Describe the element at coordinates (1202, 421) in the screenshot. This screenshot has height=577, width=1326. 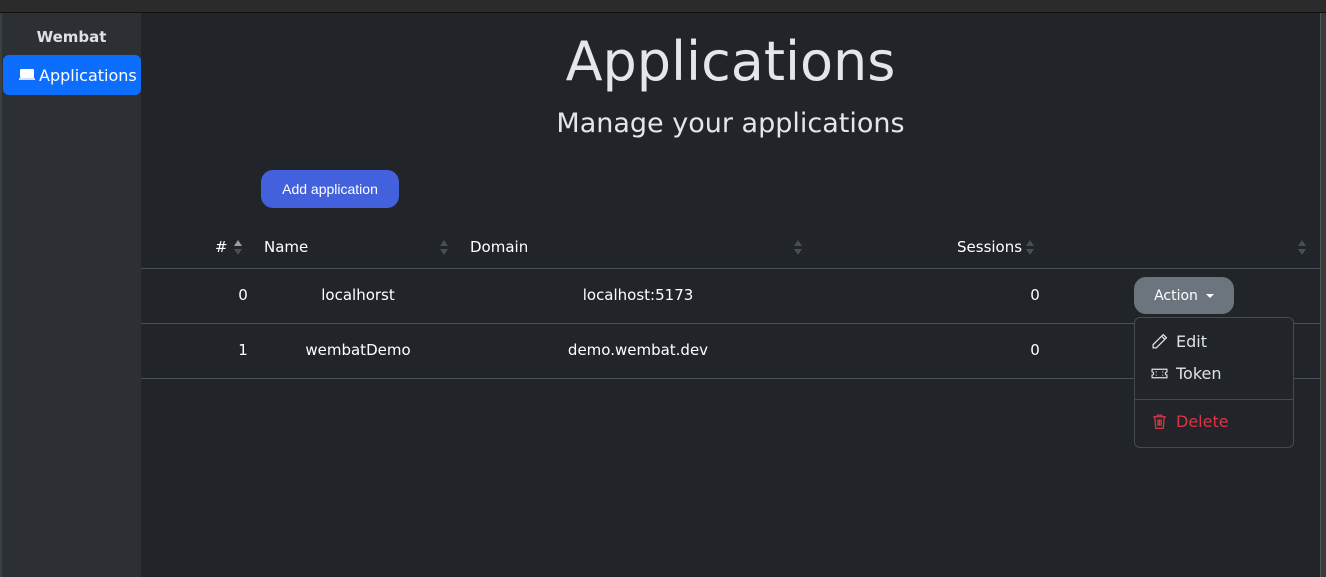
I see `menu-item-label: Delete` at that location.